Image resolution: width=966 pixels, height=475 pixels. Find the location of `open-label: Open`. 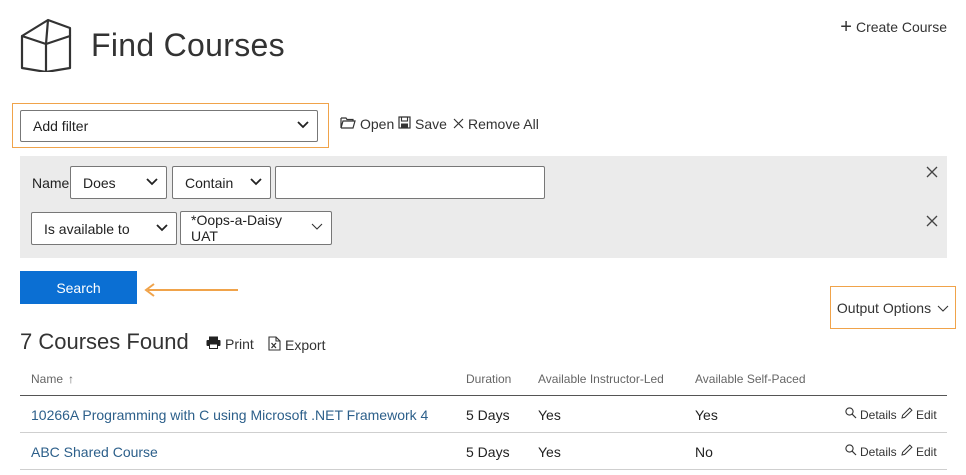

open-label: Open is located at coordinates (377, 124).